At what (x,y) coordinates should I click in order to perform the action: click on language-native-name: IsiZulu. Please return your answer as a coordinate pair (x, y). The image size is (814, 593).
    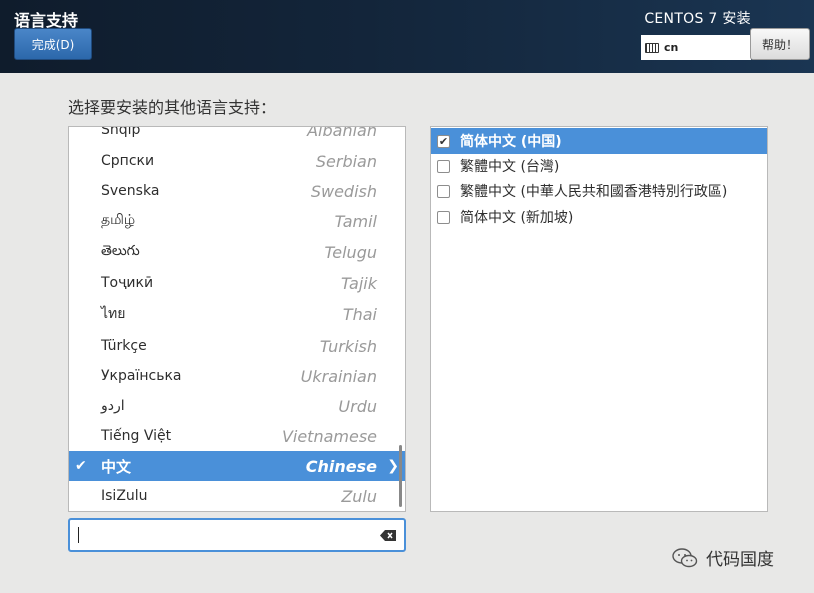
    Looking at the image, I should click on (124, 496).